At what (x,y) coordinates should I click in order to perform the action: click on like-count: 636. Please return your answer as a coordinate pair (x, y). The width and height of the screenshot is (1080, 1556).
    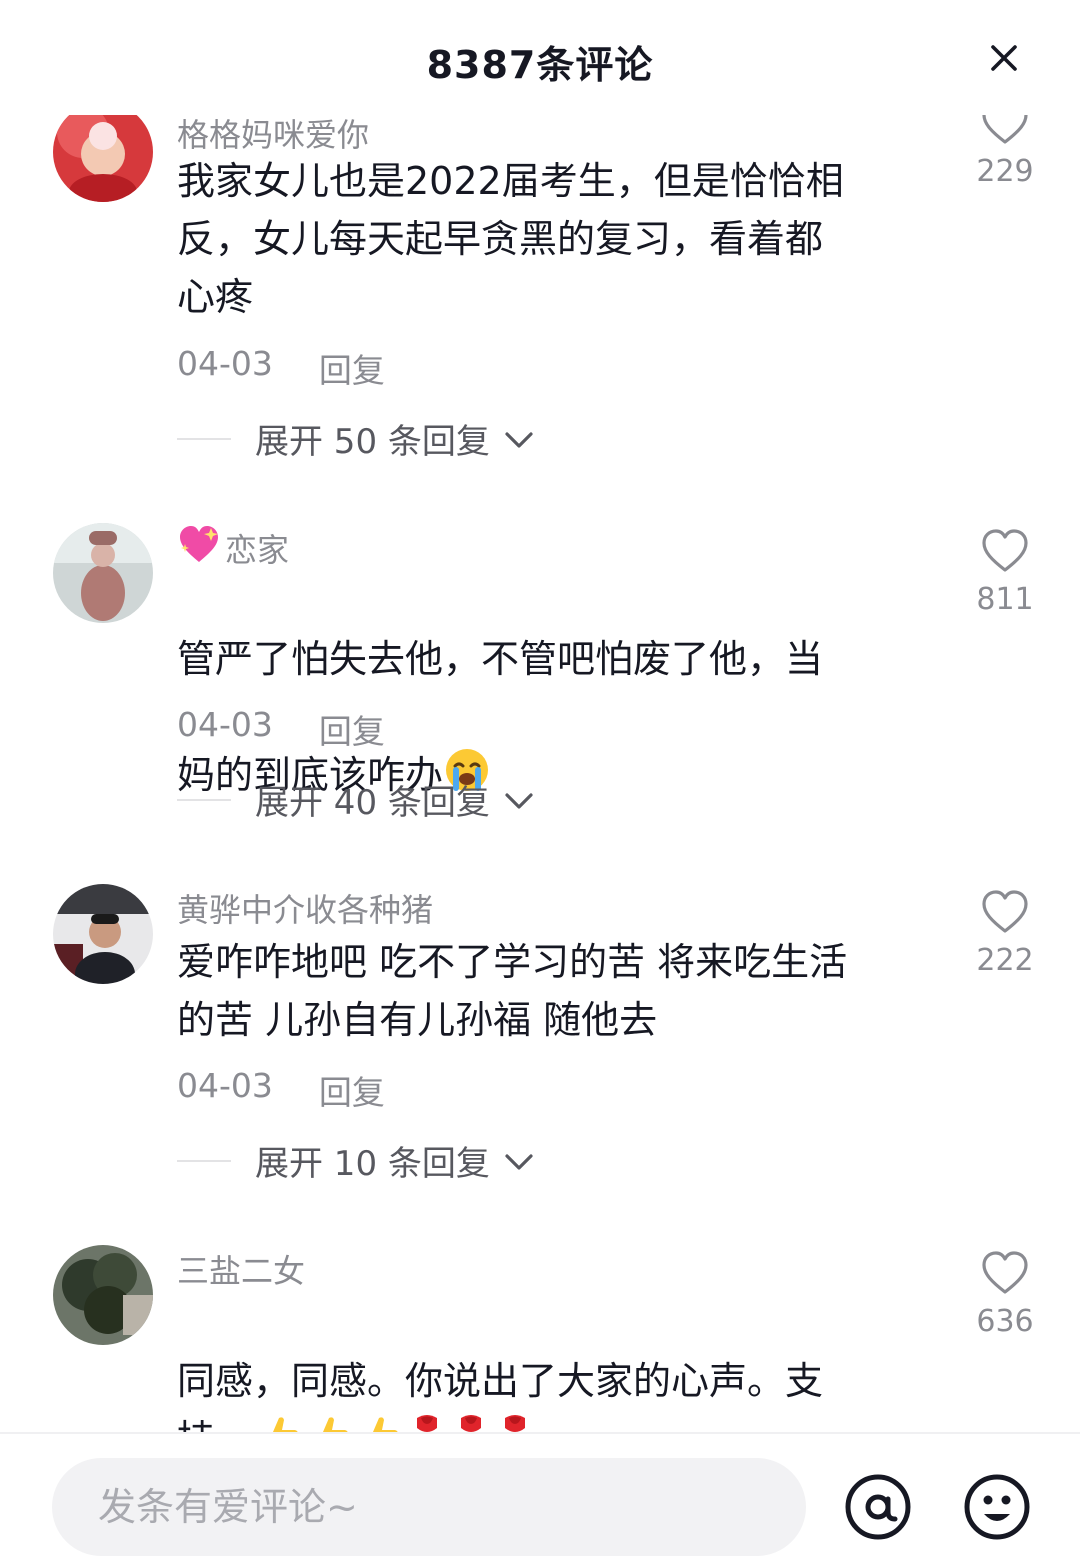
    Looking at the image, I should click on (1005, 1321).